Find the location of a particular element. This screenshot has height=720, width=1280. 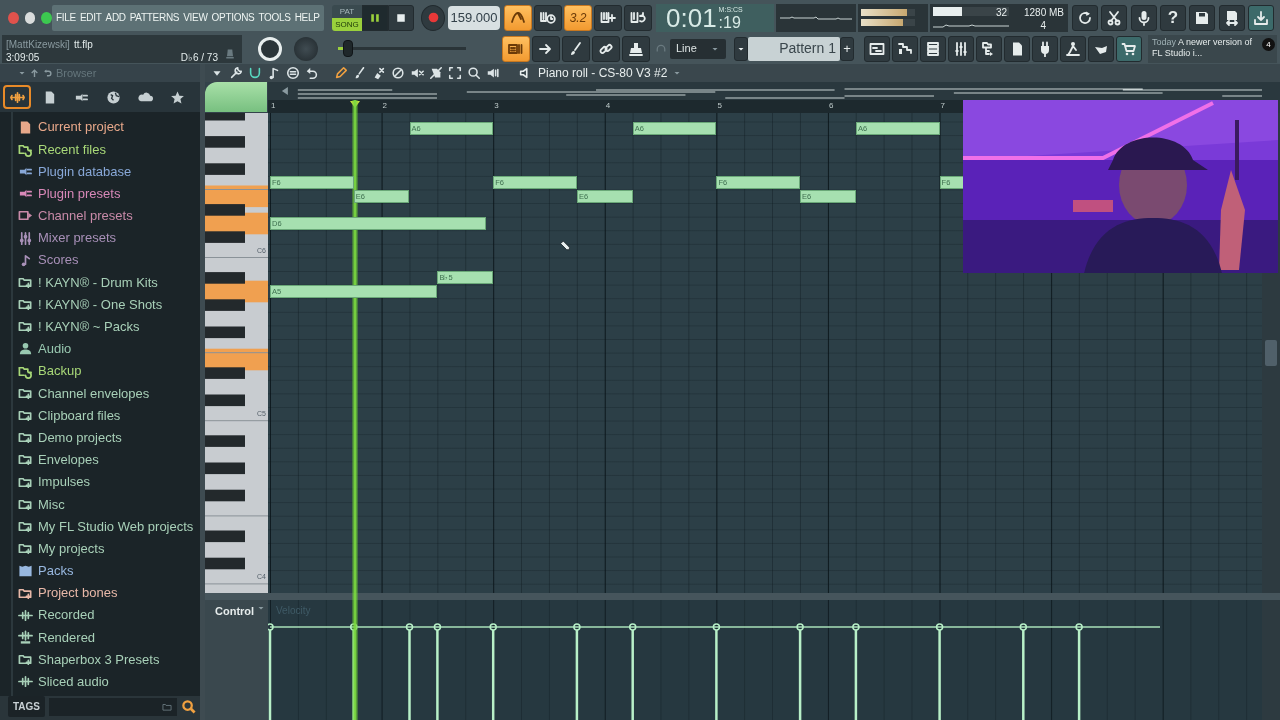

browser-item: Mixer presets is located at coordinates (106, 238).